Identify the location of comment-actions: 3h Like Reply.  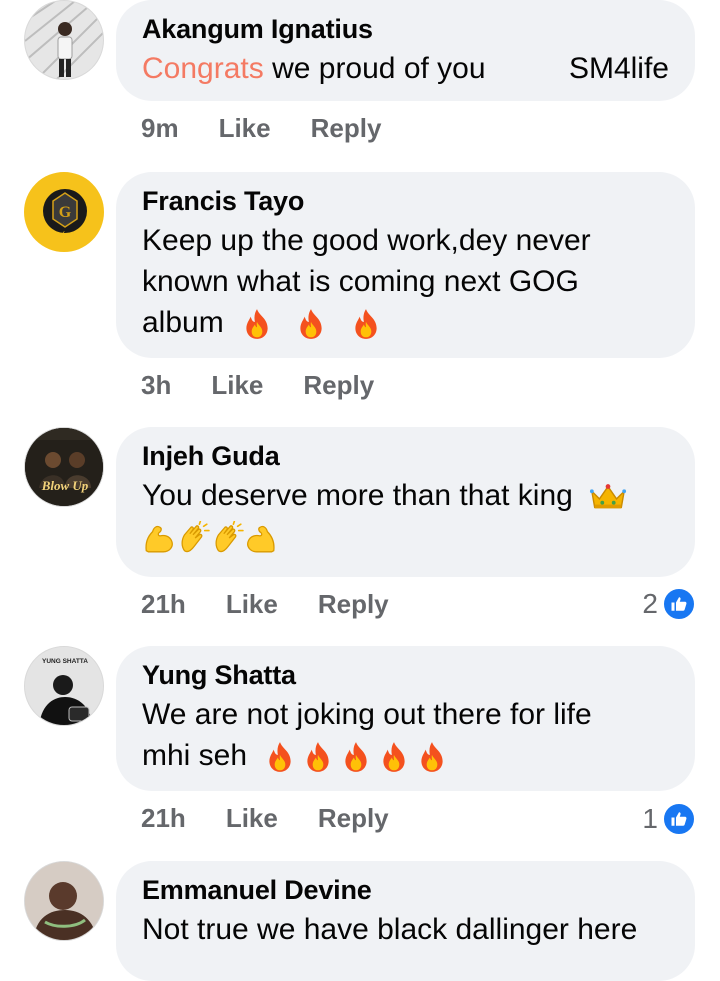
(257, 385).